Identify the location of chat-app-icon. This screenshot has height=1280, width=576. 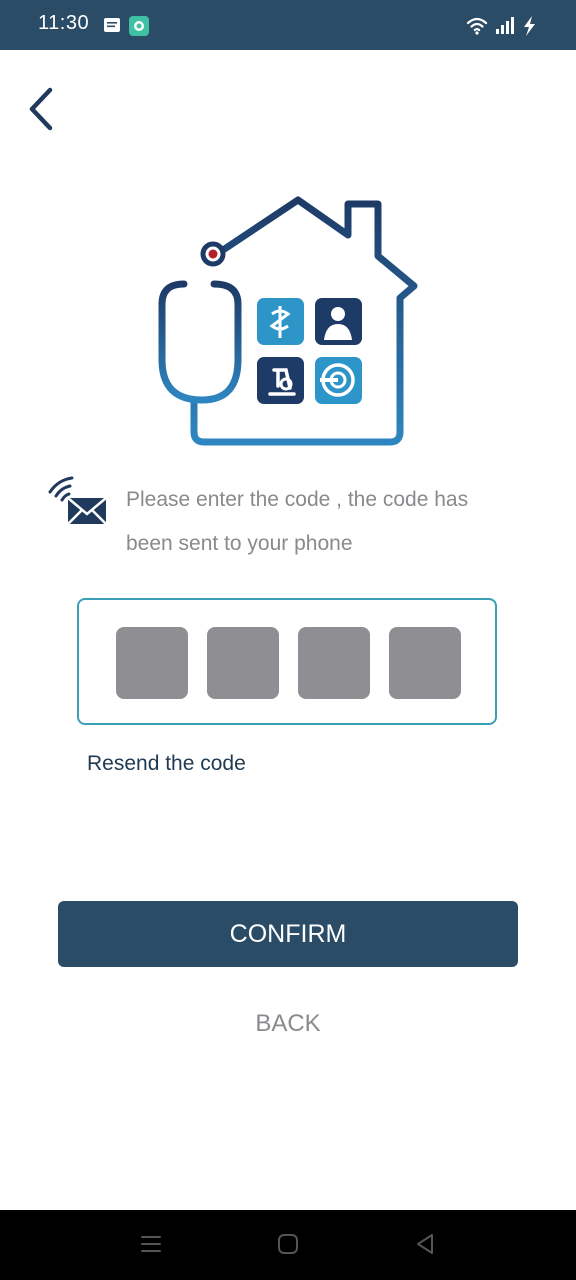
(139, 26).